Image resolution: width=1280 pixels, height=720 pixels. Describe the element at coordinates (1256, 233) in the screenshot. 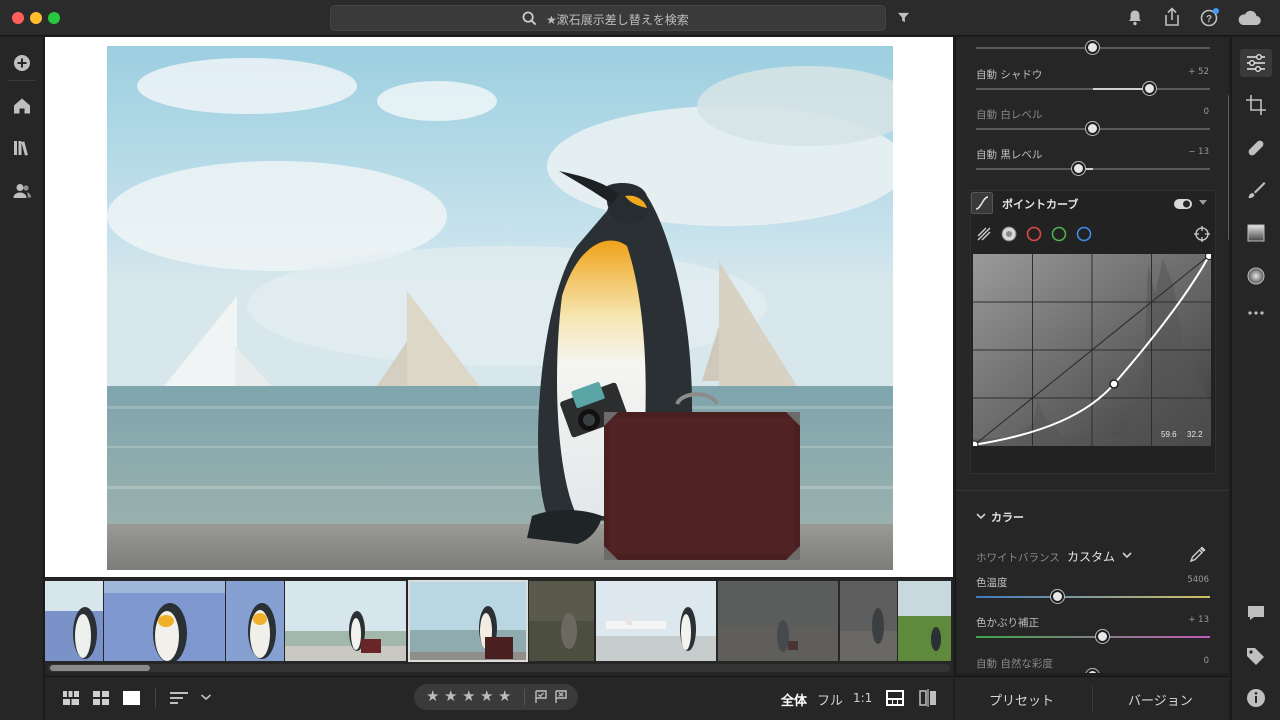

I see `linear-gradient-icon` at that location.